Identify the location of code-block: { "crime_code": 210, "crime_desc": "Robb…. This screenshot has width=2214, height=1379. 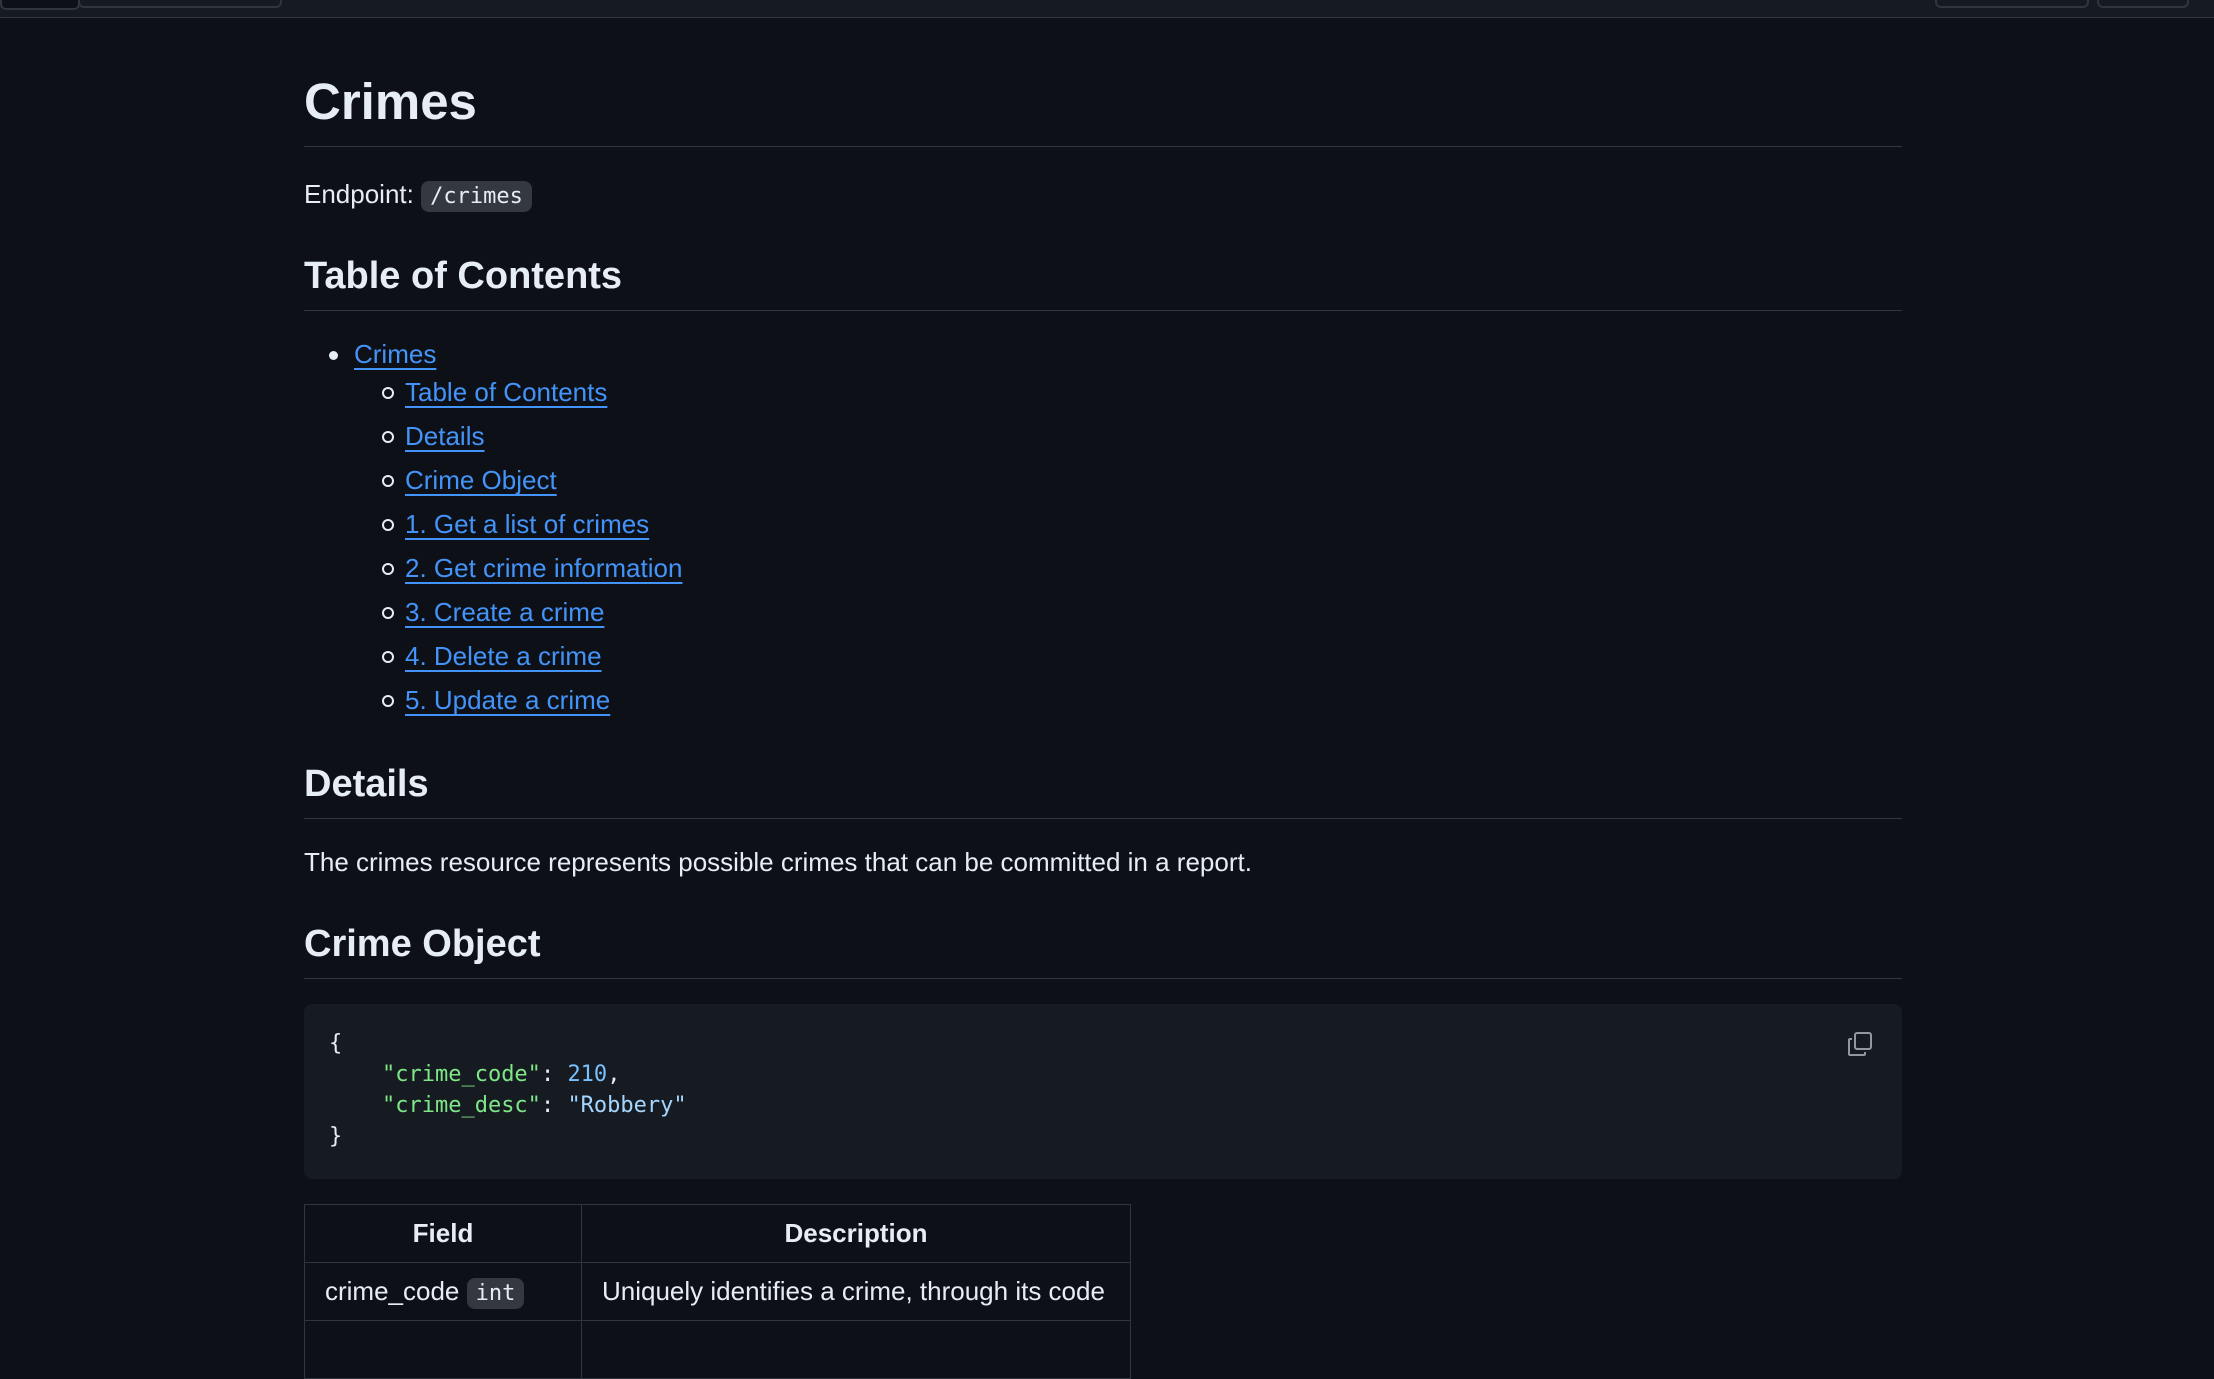
(1103, 1091).